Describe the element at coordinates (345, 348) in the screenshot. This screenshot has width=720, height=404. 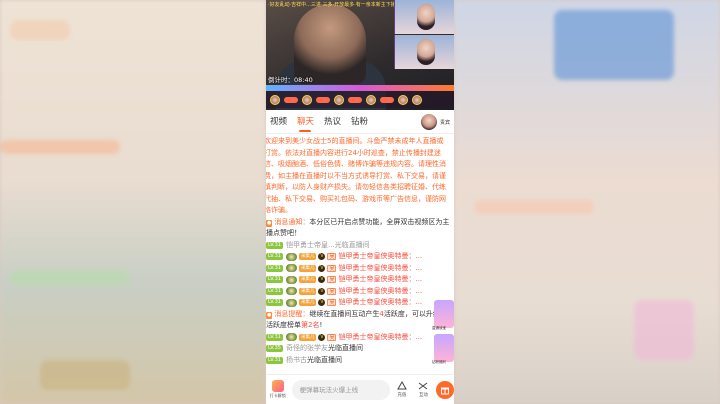
I see `enter-text: 光临直播间` at that location.